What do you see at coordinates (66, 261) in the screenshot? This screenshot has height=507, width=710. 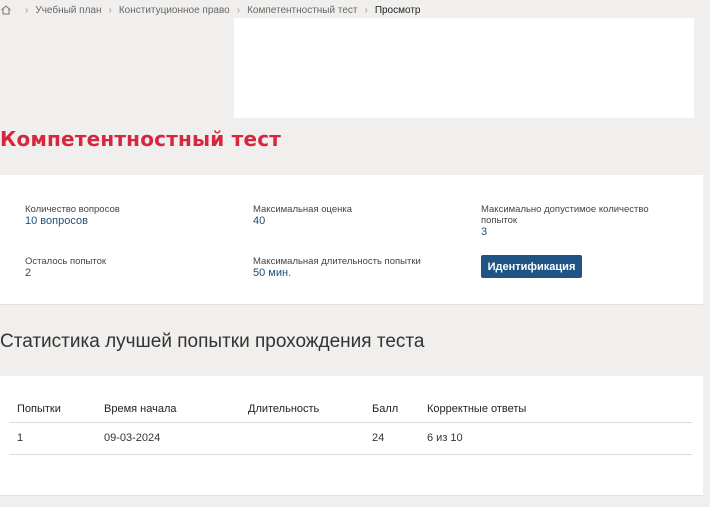 I see `remaining-attempts-label: Осталось попыток` at bounding box center [66, 261].